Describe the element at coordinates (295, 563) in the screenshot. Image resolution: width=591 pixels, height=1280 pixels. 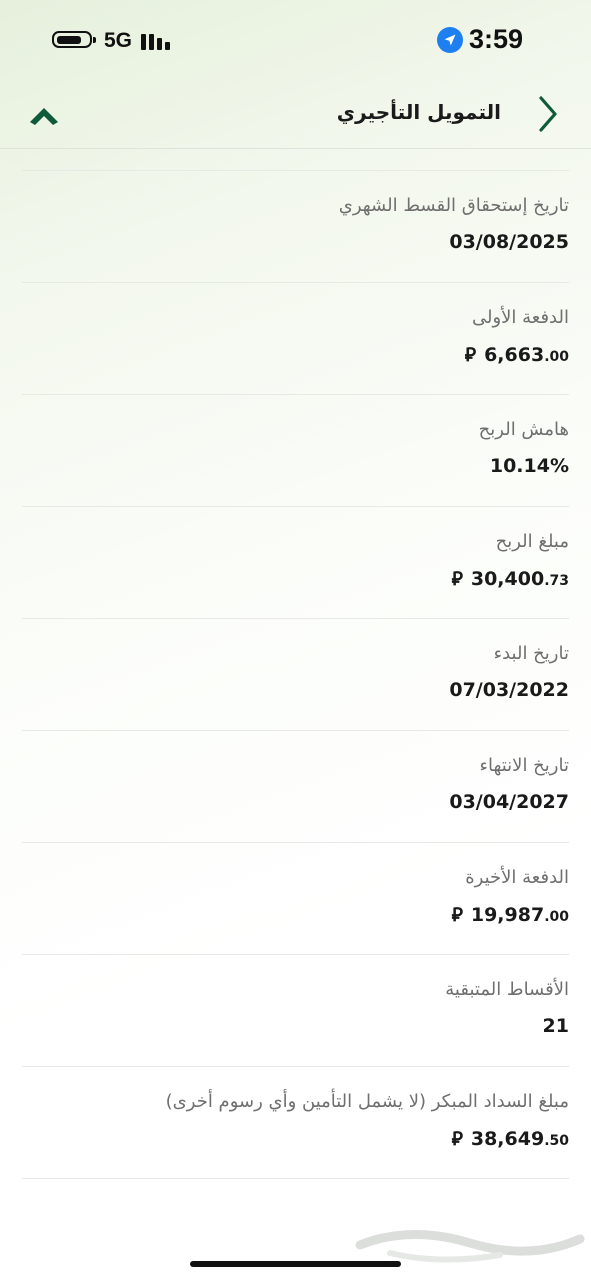
I see `detail-row-profit-amount: مبلغ الربح ⃁ 30,400.73` at that location.